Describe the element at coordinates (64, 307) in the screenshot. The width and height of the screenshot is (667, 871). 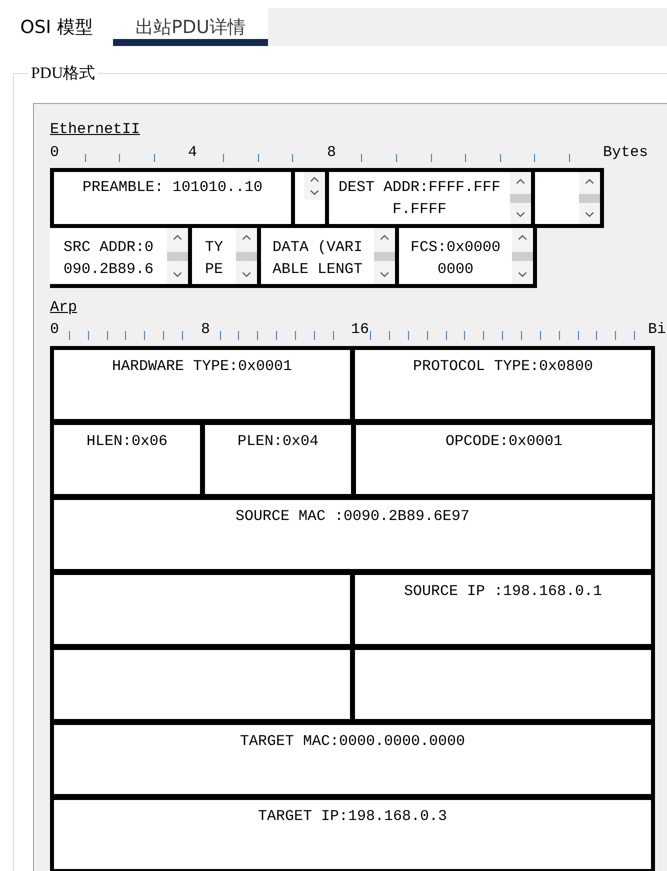
I see `section-title: Arp` at that location.